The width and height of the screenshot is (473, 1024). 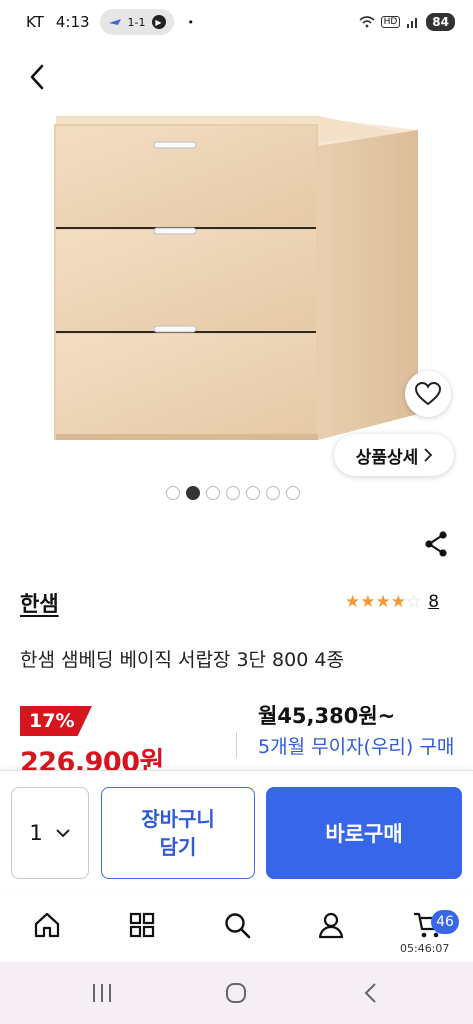 I want to click on pill-label: 1-1, so click(x=136, y=22).